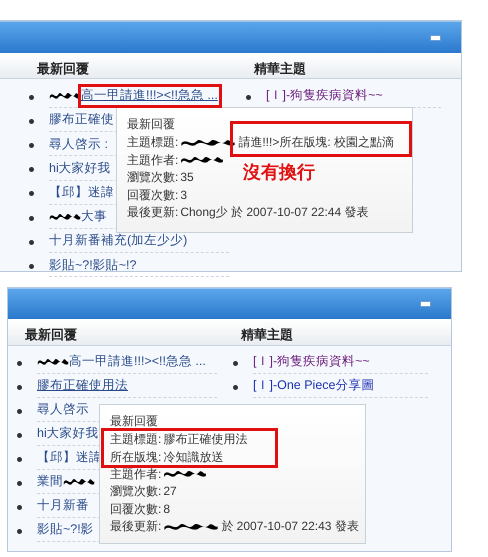  Describe the element at coordinates (170, 491) in the screenshot. I see `info-value: 27` at that location.